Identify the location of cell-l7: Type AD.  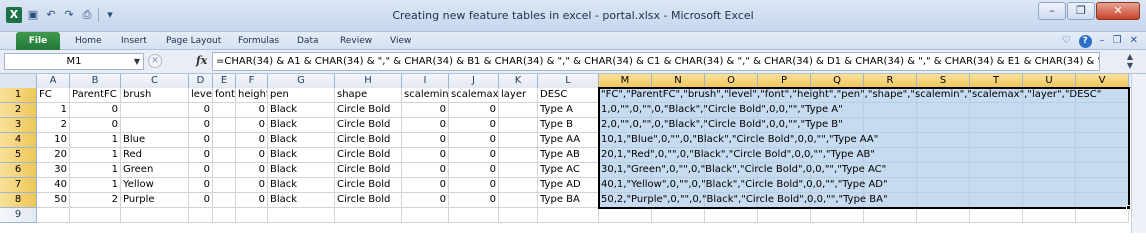
(568, 185).